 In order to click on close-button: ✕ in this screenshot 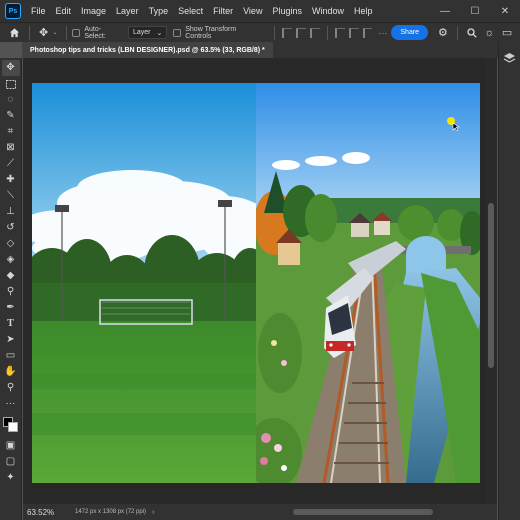, I will do `click(505, 11)`.